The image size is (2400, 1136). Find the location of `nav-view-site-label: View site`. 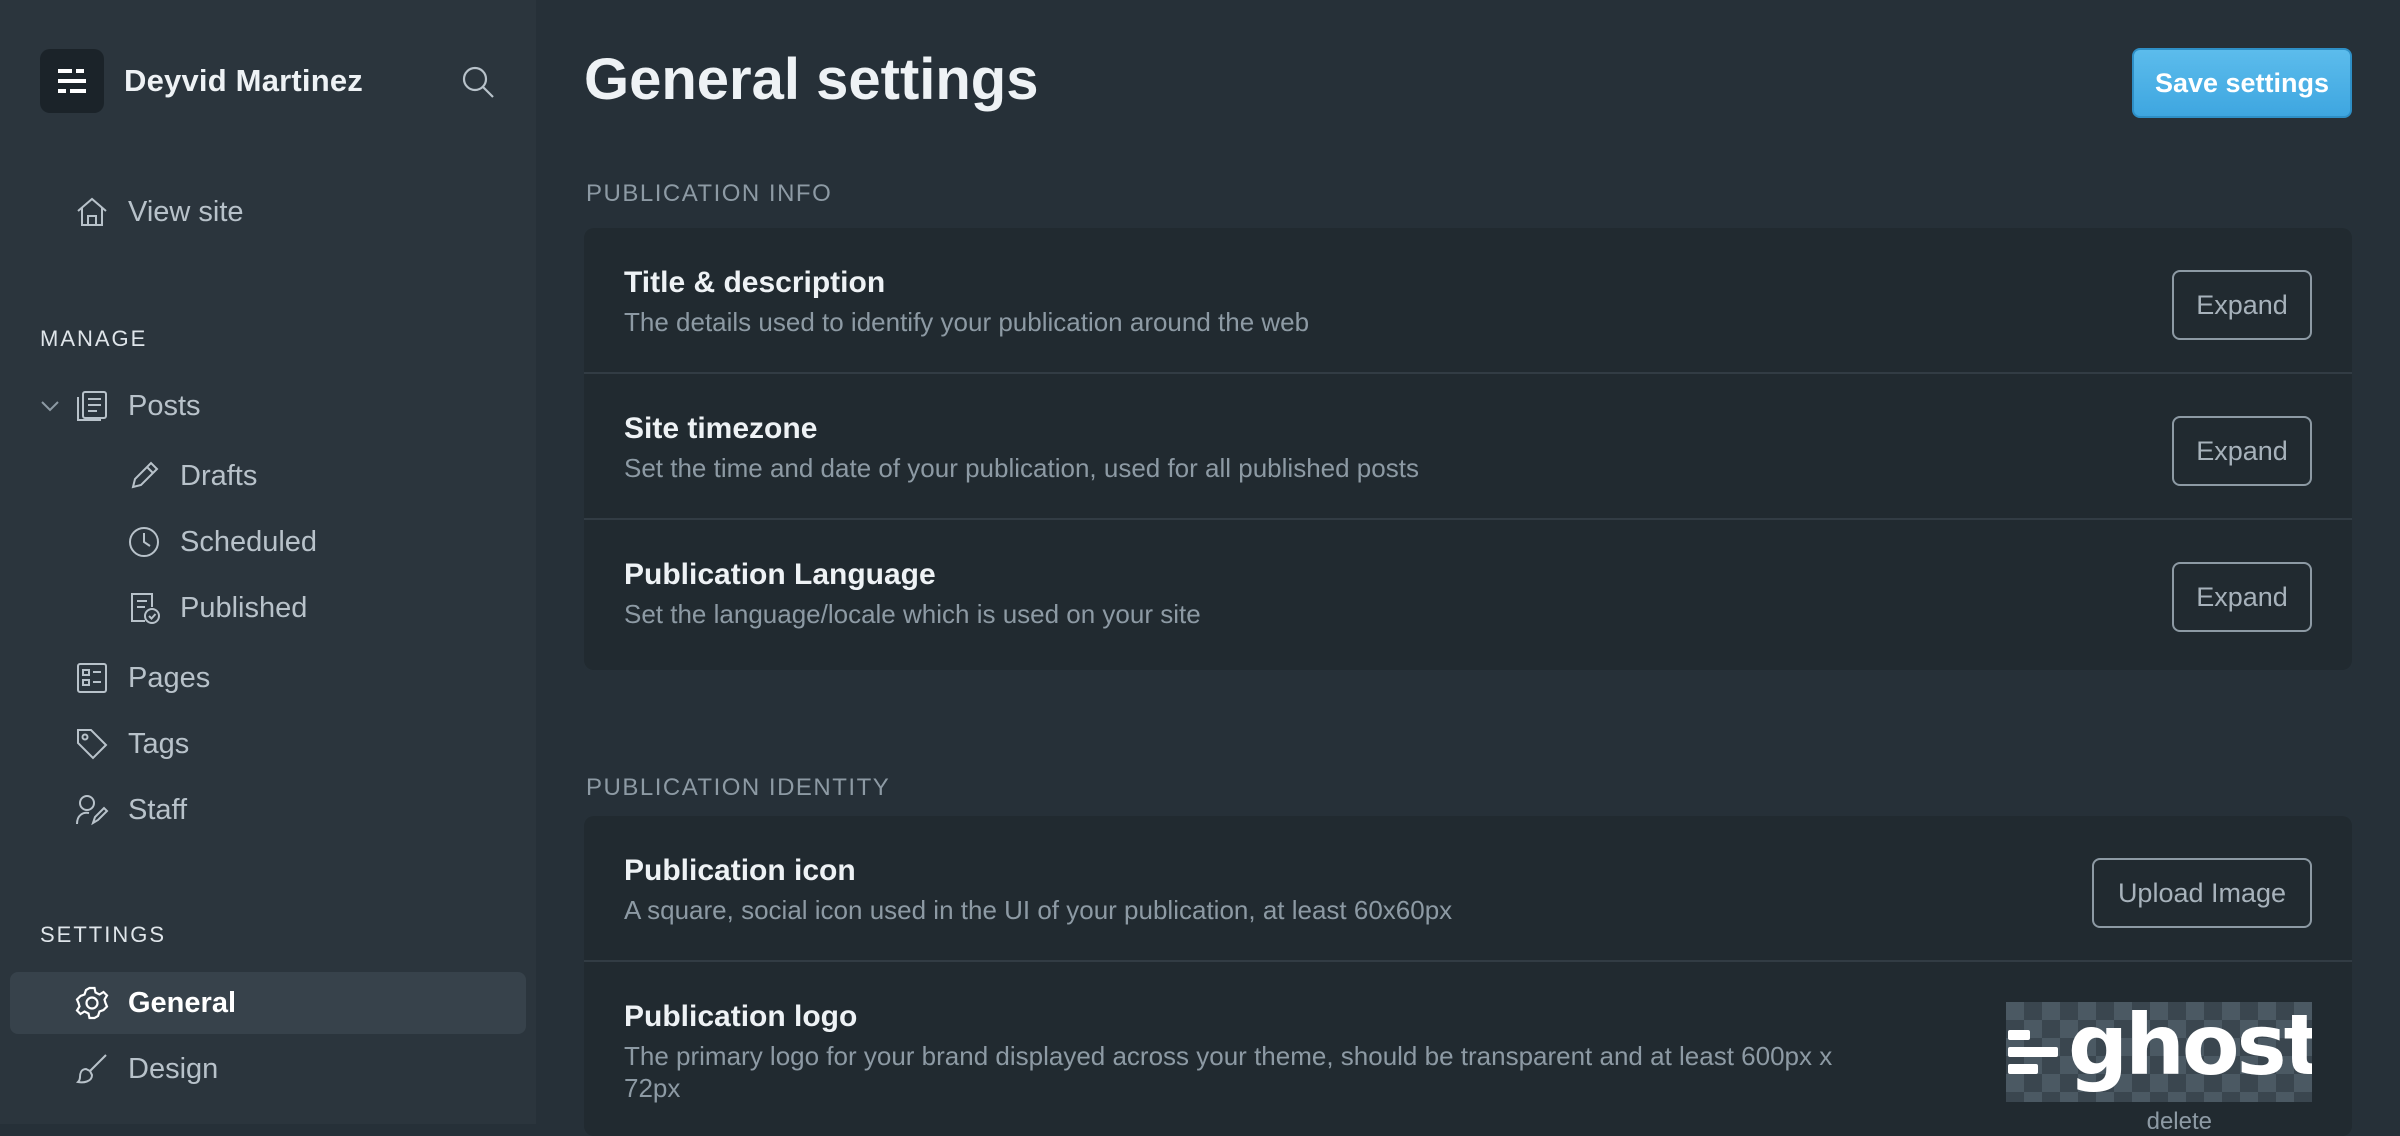

nav-view-site-label: View site is located at coordinates (186, 211).